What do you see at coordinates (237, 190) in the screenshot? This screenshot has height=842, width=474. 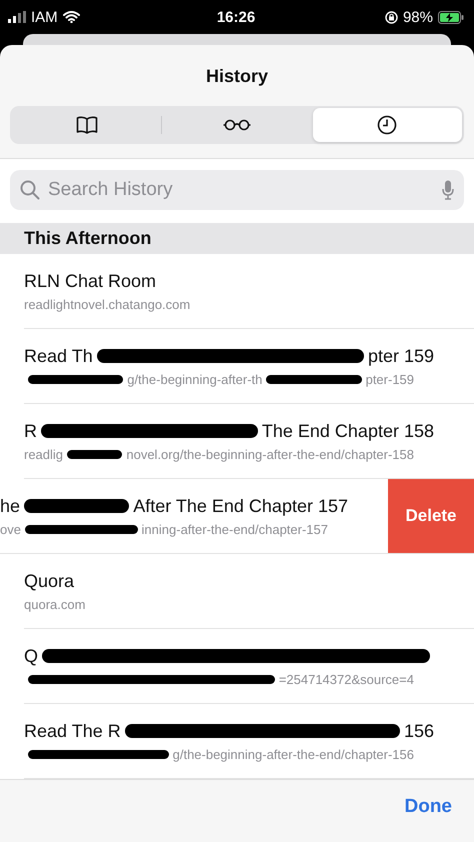 I see `search-field: Search History` at bounding box center [237, 190].